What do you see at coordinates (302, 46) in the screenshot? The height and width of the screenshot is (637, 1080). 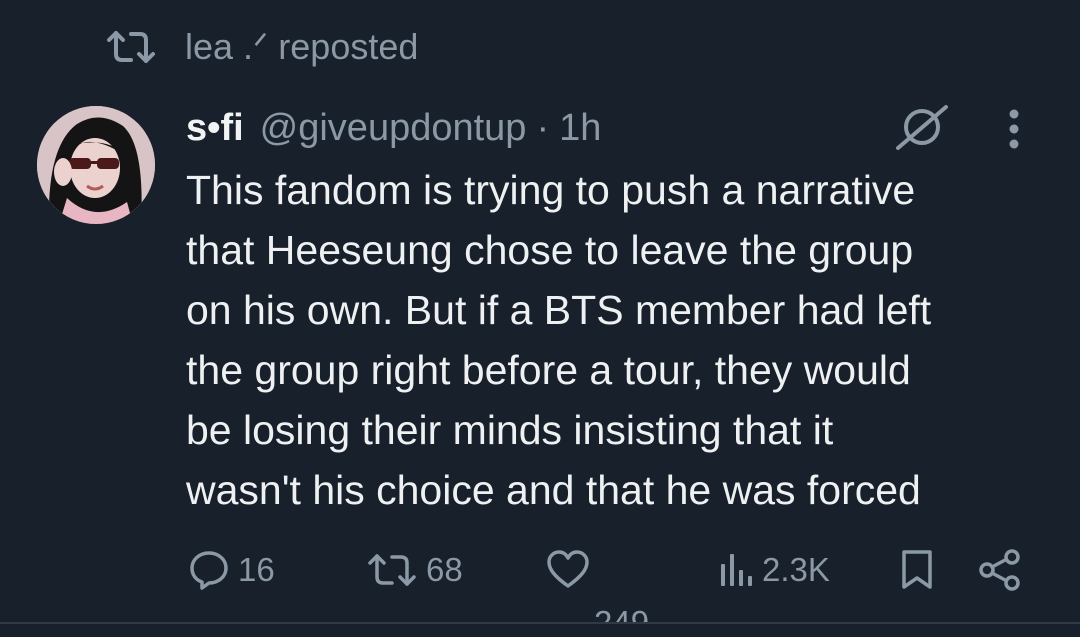 I see `repost-label: lea .ᐟ reposted` at bounding box center [302, 46].